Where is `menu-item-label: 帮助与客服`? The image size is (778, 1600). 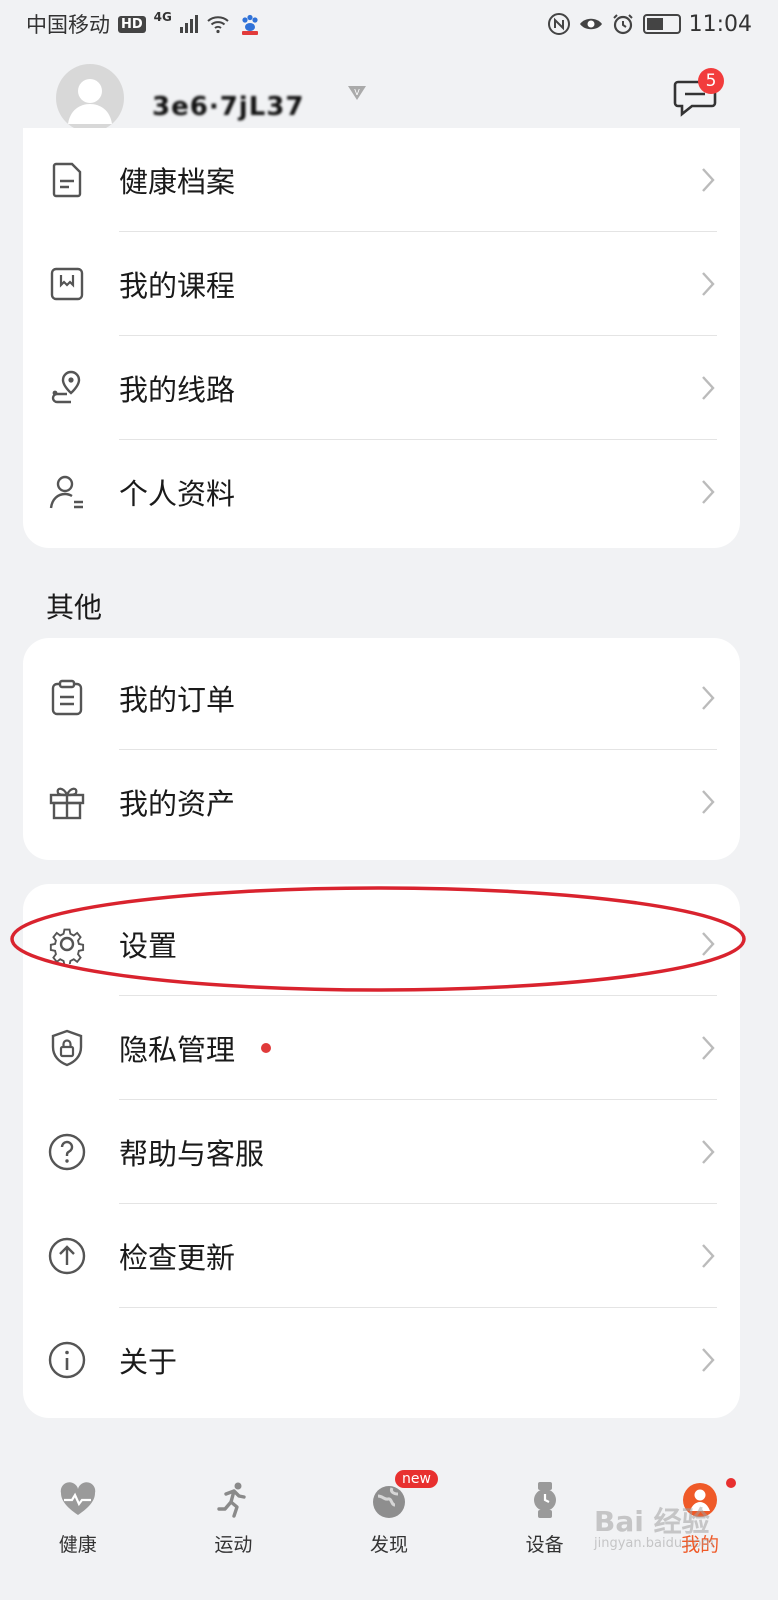 menu-item-label: 帮助与客服 is located at coordinates (192, 1154).